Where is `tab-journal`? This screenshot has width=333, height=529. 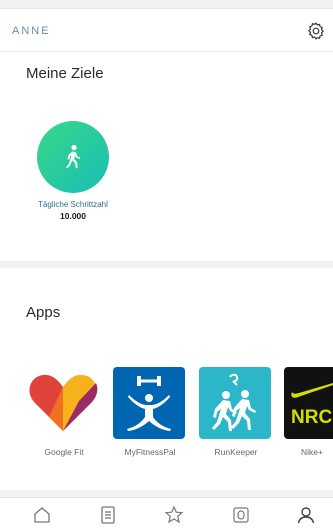 tab-journal is located at coordinates (108, 515).